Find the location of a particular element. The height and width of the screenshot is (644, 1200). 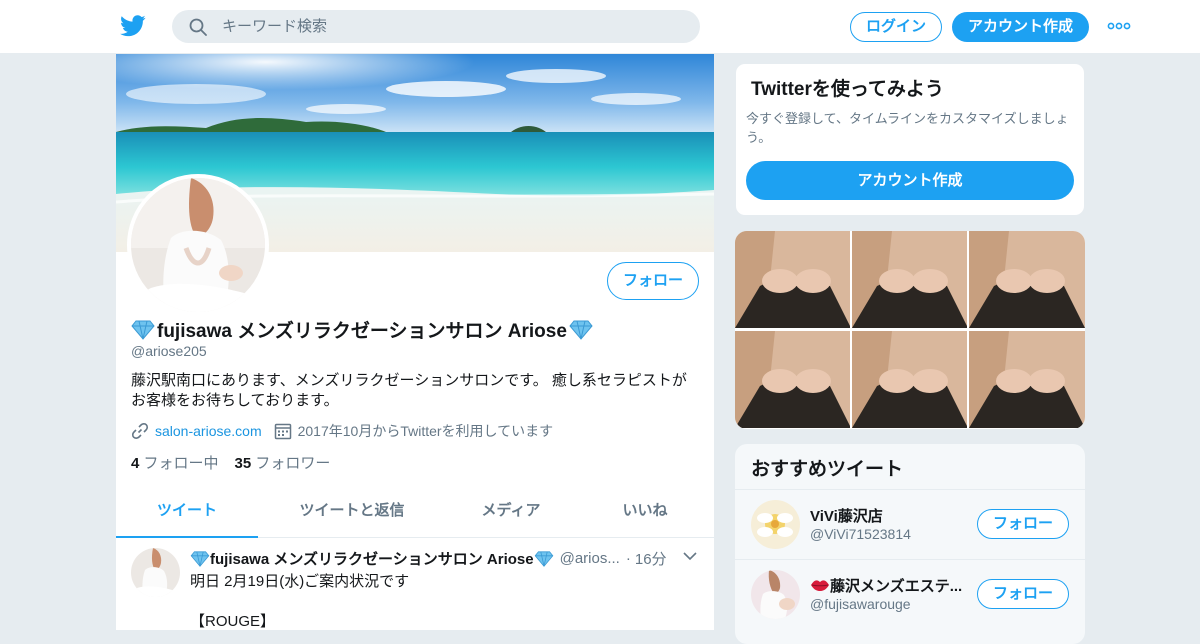

signup-button: アカウント作成 is located at coordinates (1020, 27).